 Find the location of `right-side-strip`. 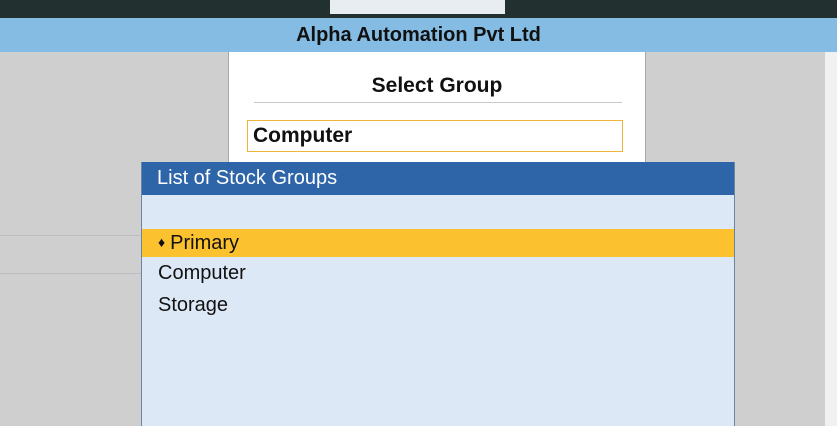

right-side-strip is located at coordinates (831, 239).